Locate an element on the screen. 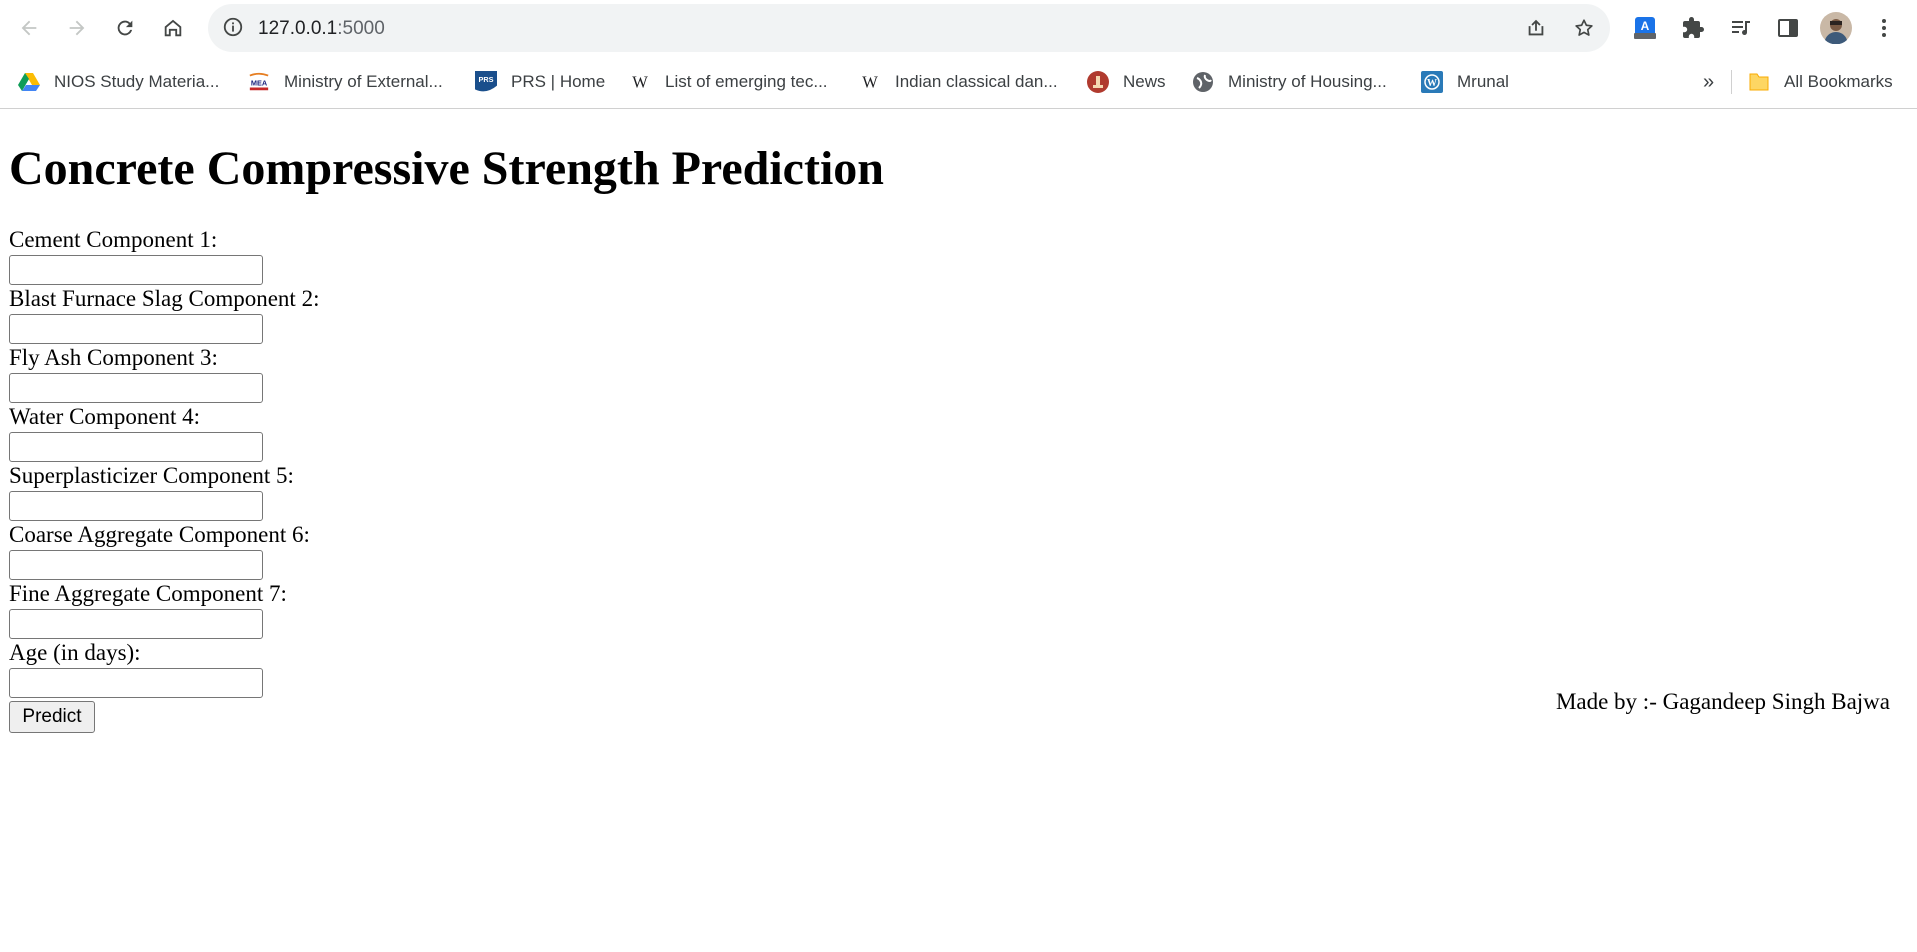 The height and width of the screenshot is (952, 1917). forward-button is located at coordinates (77, 28).